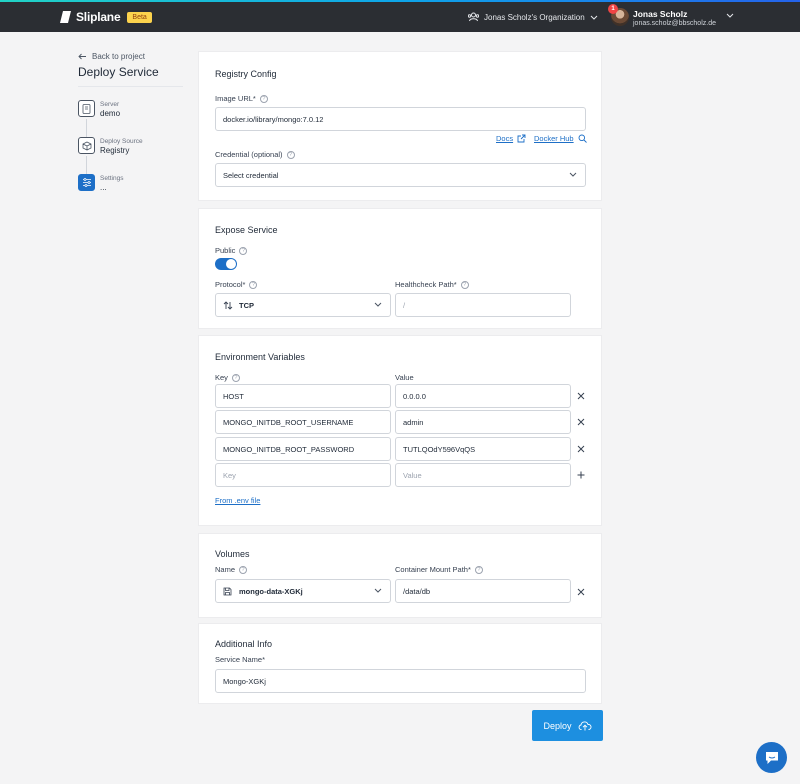  I want to click on section-title: Volumes, so click(232, 554).